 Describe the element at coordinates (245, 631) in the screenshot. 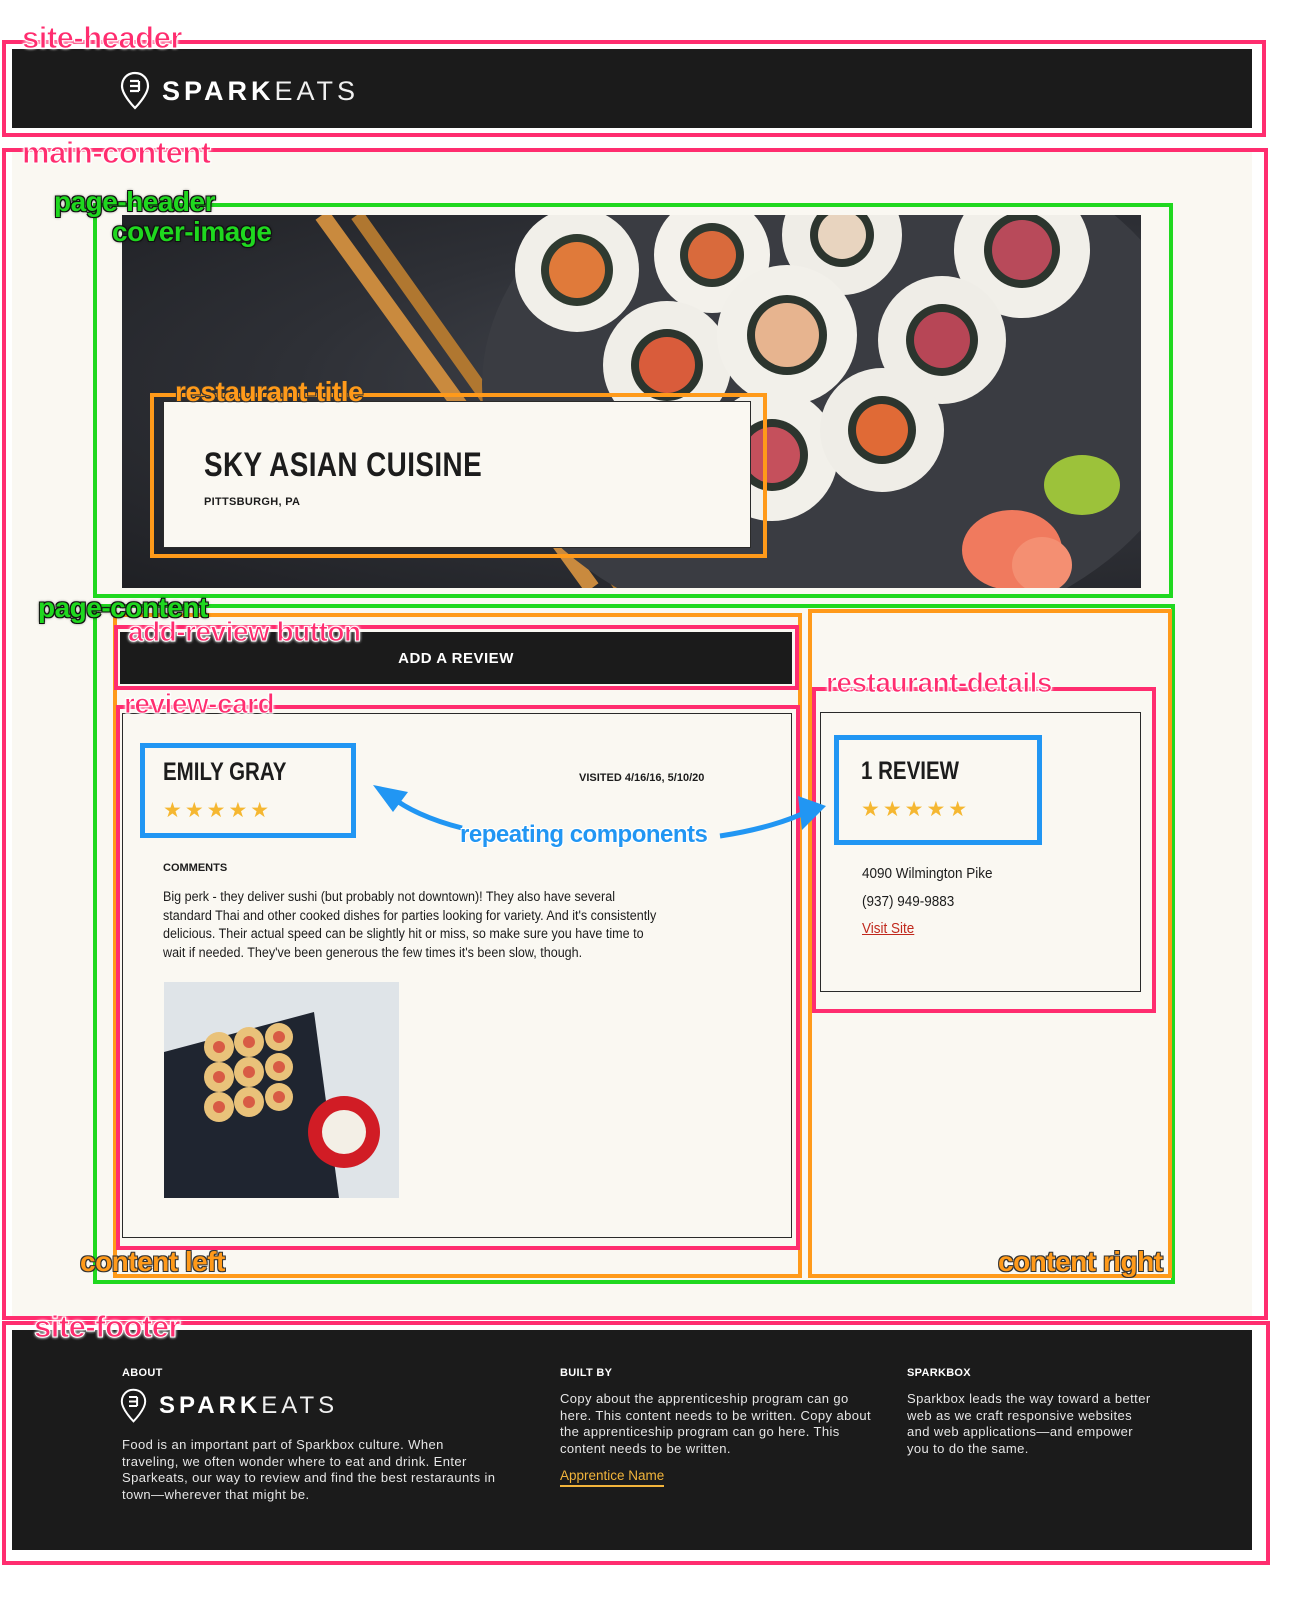

I see `label-add-review: add-review button` at that location.